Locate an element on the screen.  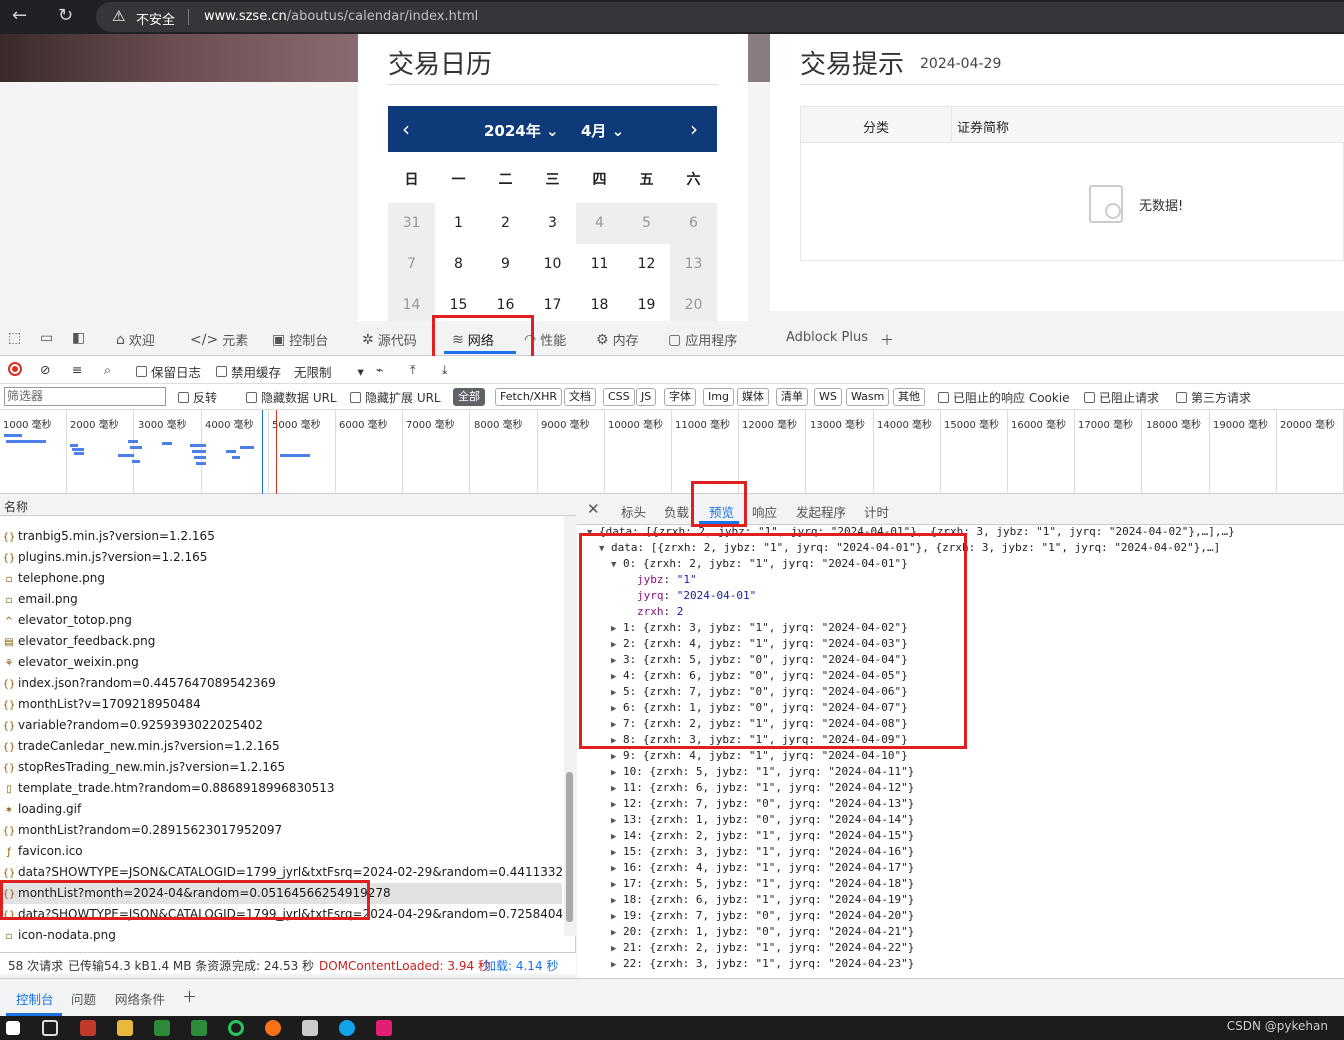
network-conditions-icon: ⌁ is located at coordinates (380, 369).